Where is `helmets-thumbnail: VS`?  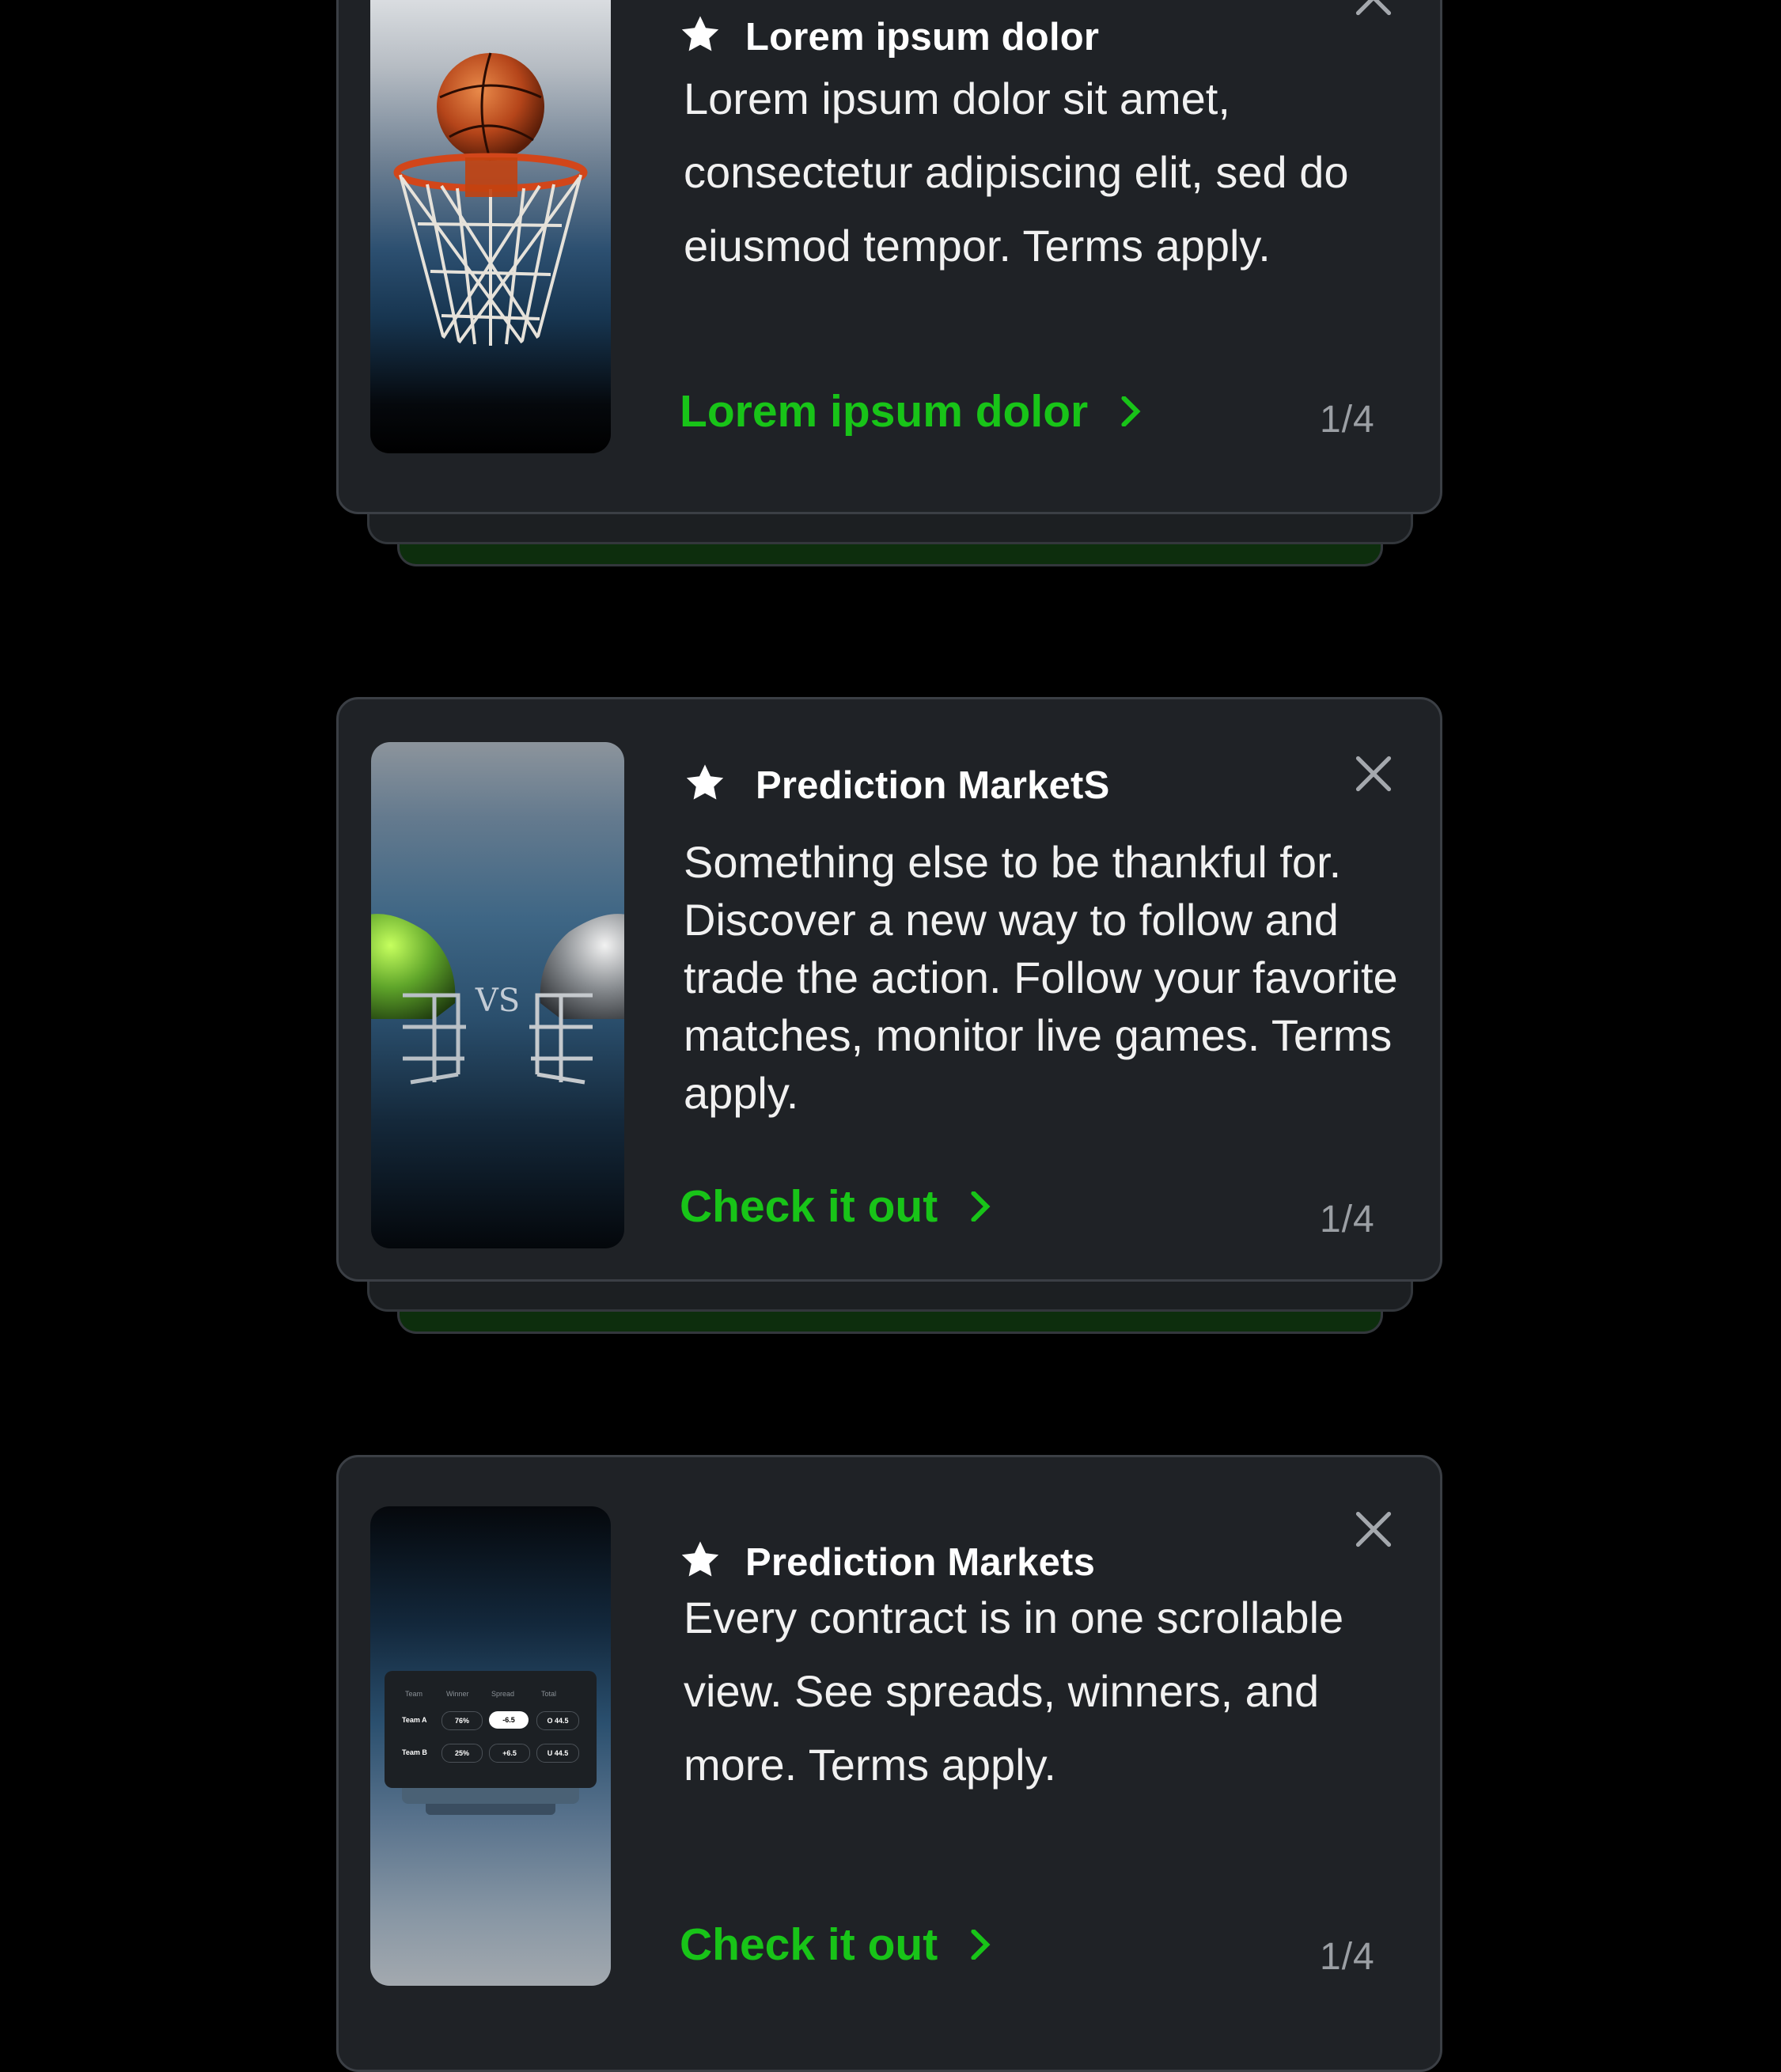
helmets-thumbnail: VS is located at coordinates (498, 995).